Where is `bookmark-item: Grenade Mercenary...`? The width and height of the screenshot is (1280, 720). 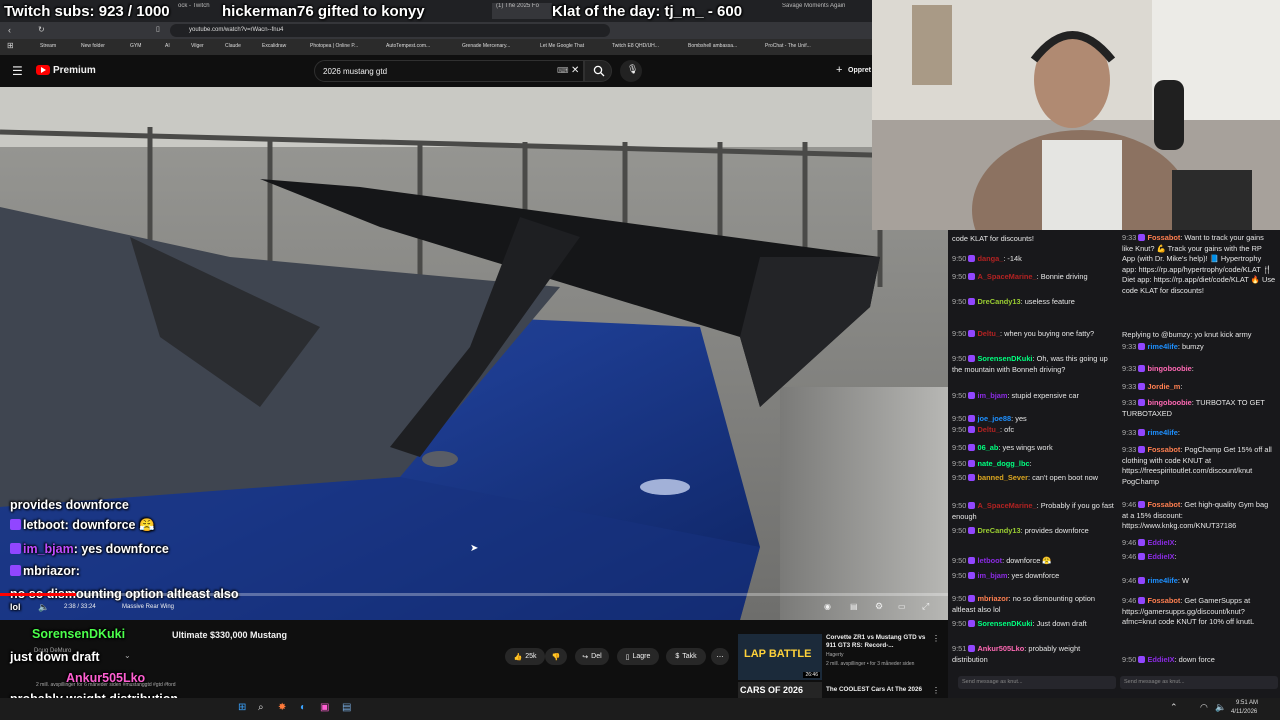
bookmark-item: Grenade Mercenary... is located at coordinates (486, 46).